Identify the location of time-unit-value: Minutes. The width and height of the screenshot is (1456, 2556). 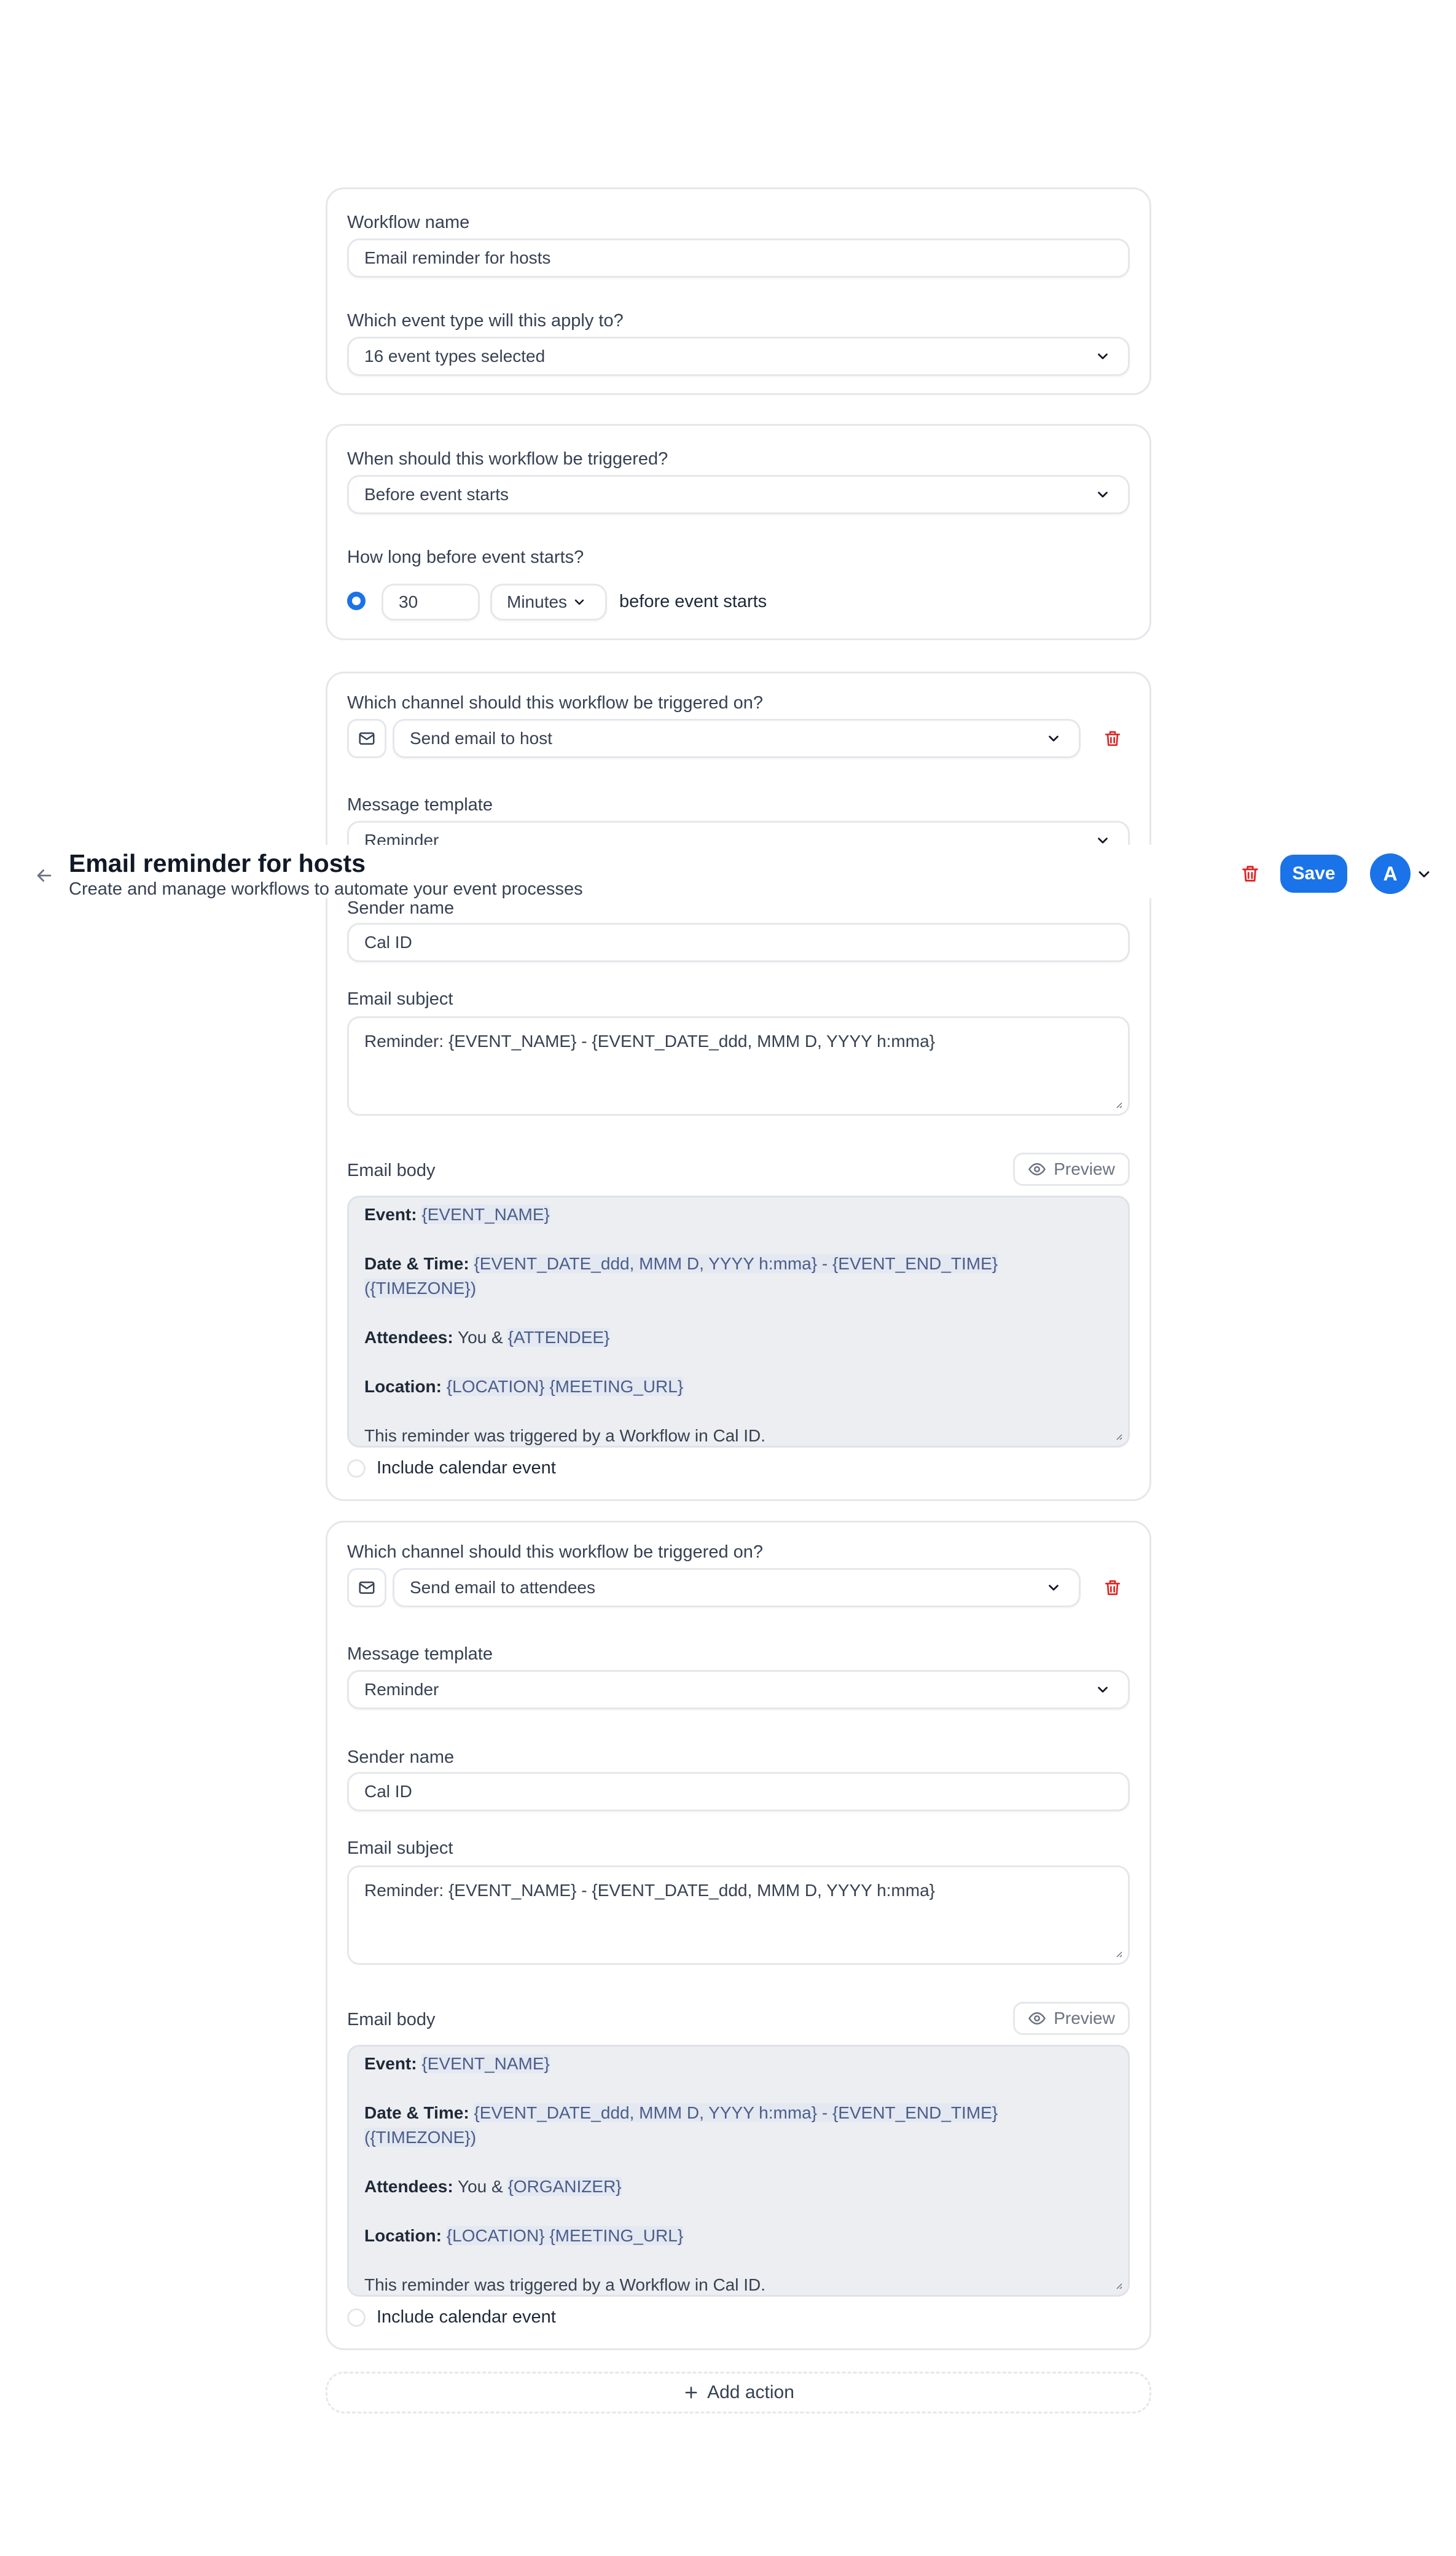
(537, 601).